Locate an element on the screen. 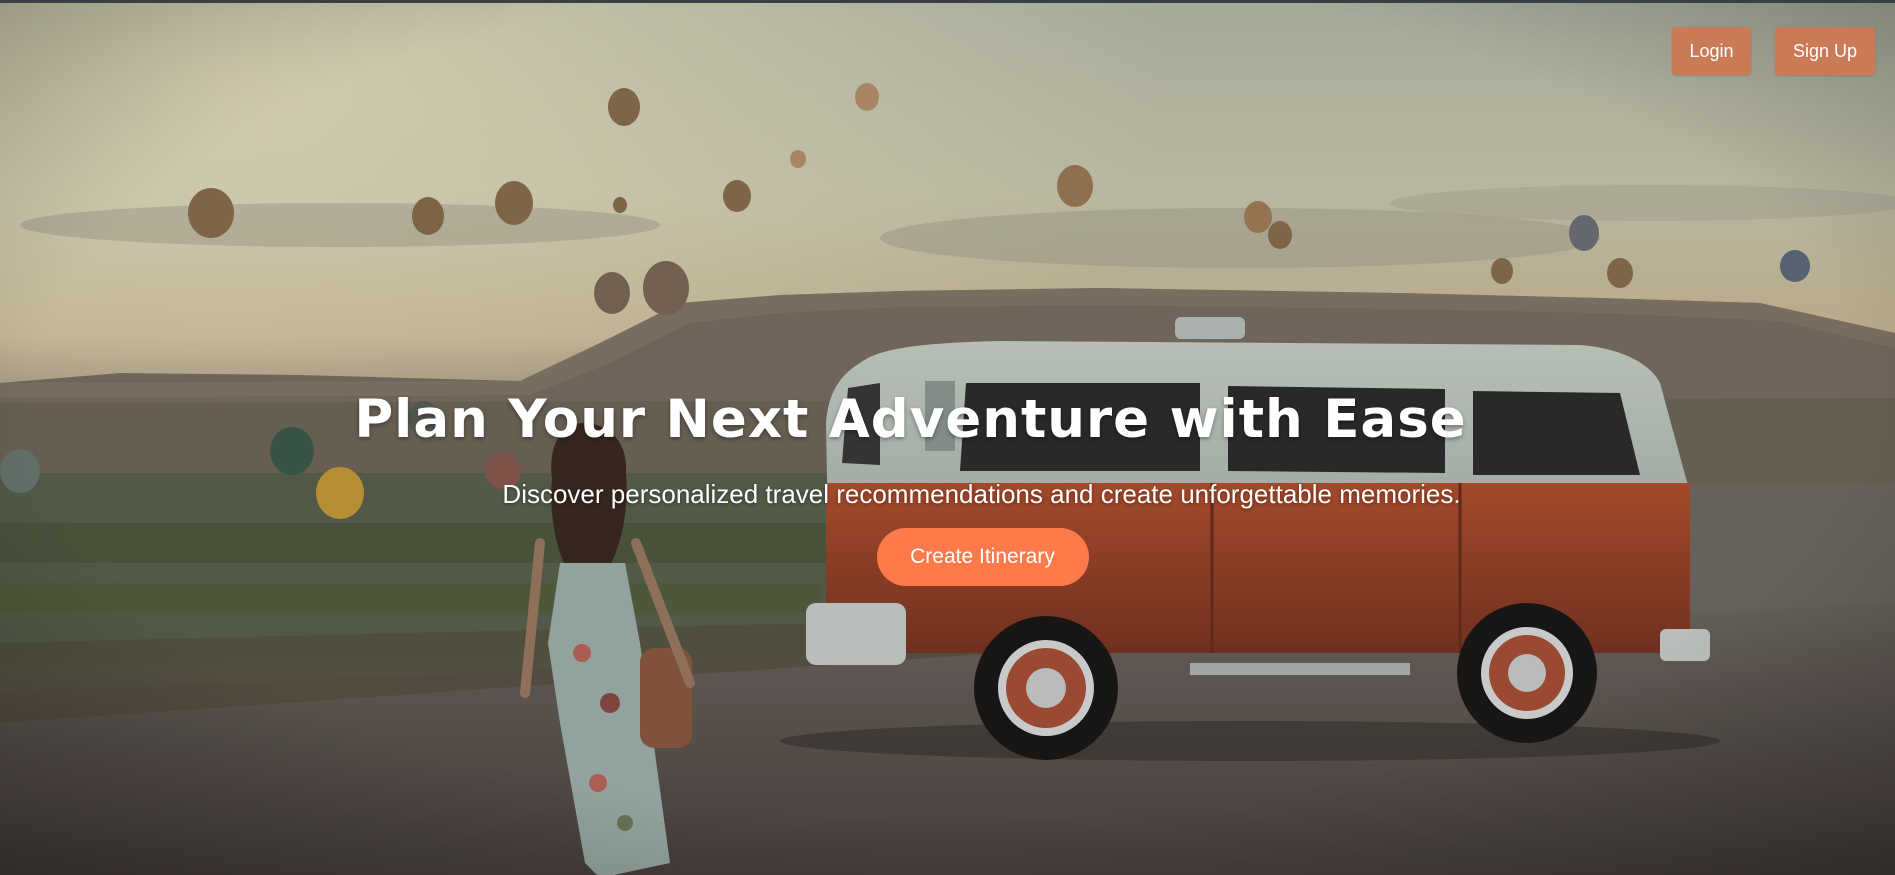 This screenshot has width=1895, height=875. create-itinerary-button: Create Itinerary is located at coordinates (982, 557).